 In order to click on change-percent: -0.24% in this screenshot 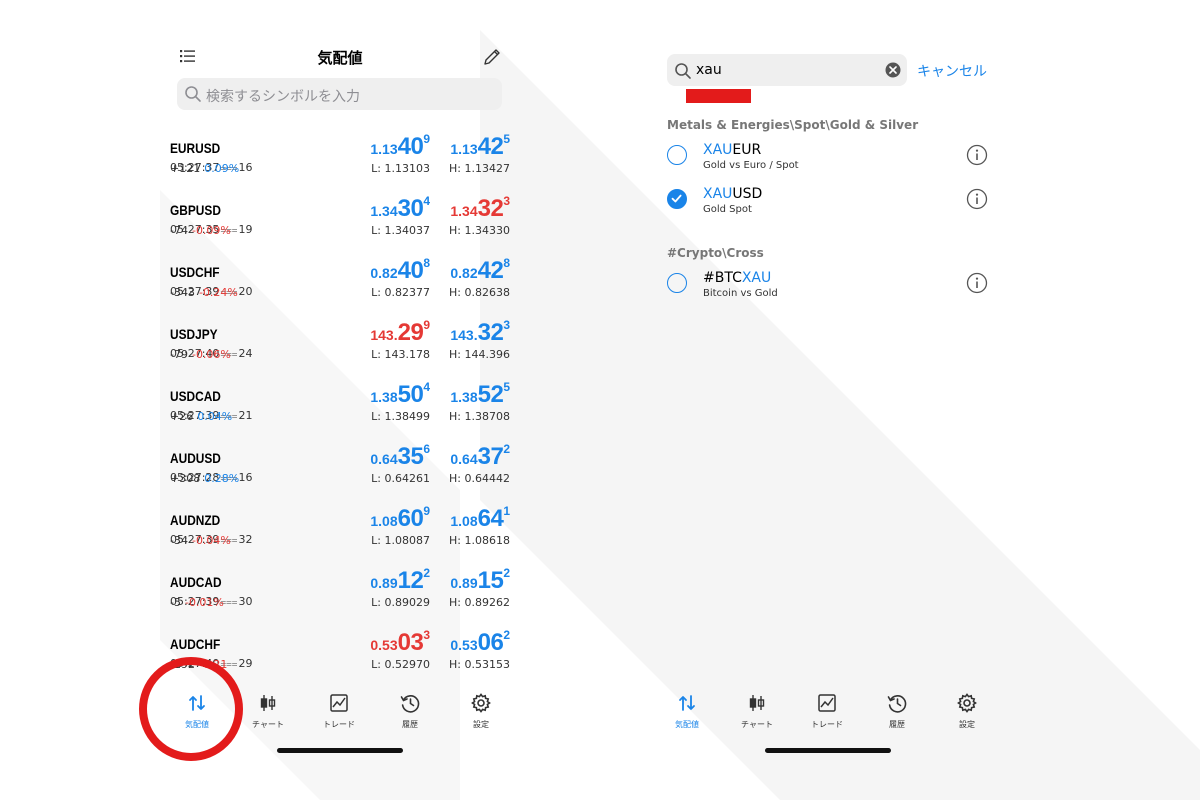, I will do `click(218, 292)`.